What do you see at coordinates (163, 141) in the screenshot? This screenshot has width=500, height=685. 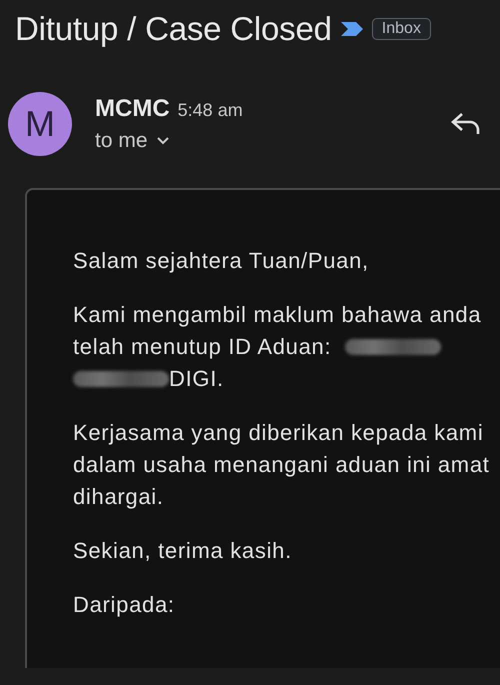 I see `expand-chevron-icon` at bounding box center [163, 141].